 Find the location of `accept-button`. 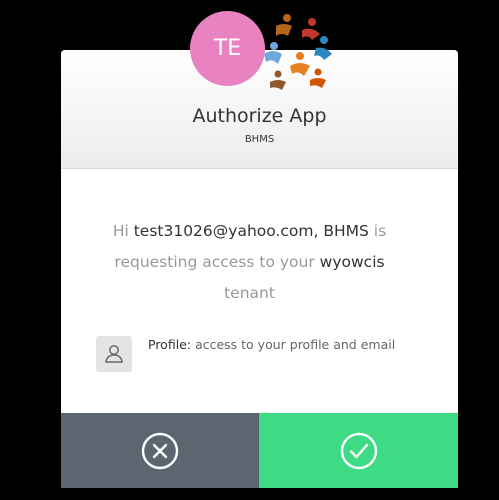

accept-button is located at coordinates (358, 450).